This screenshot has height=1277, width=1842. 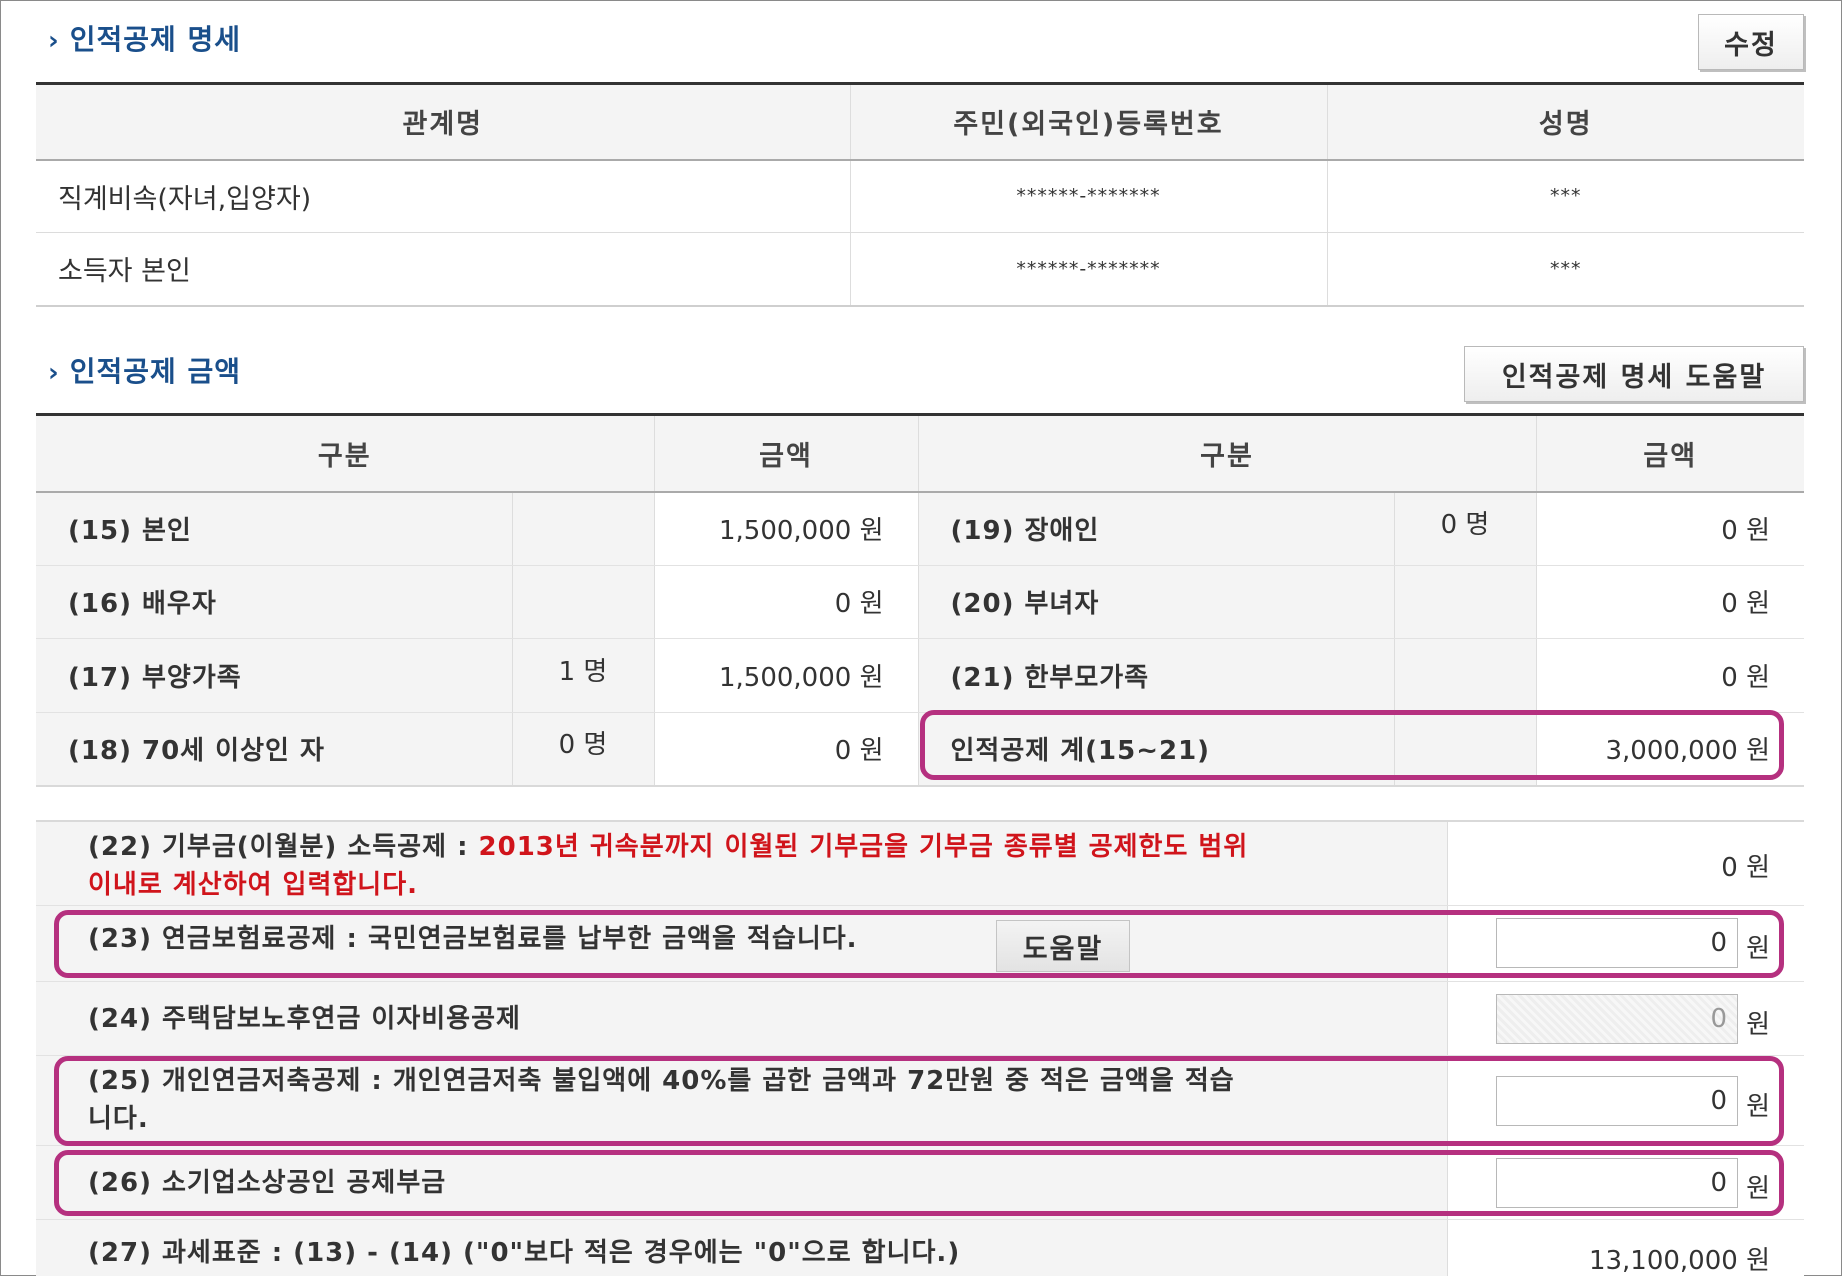 I want to click on header-amount-right: 금액, so click(x=1669, y=453).